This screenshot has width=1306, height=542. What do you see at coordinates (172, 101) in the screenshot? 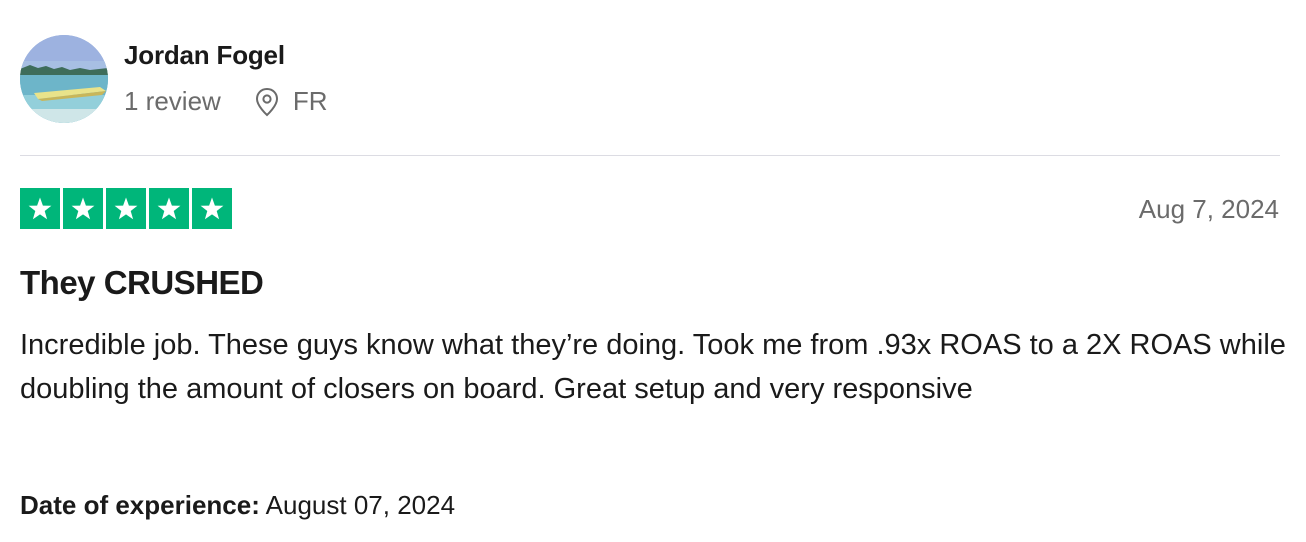
I see `review-count: 1 review` at bounding box center [172, 101].